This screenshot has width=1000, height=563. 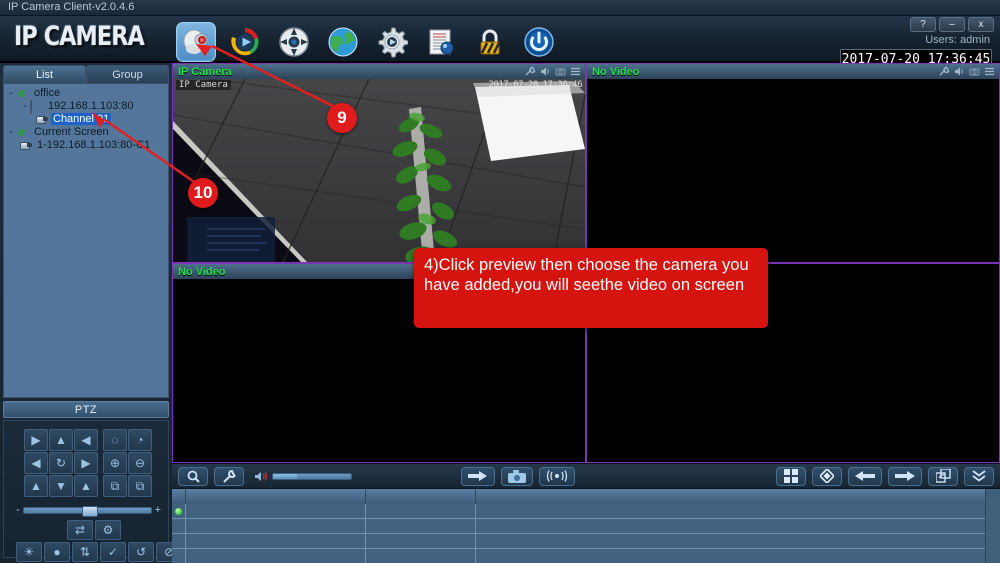 I want to click on event-log-scrollbar, so click(x=992, y=526).